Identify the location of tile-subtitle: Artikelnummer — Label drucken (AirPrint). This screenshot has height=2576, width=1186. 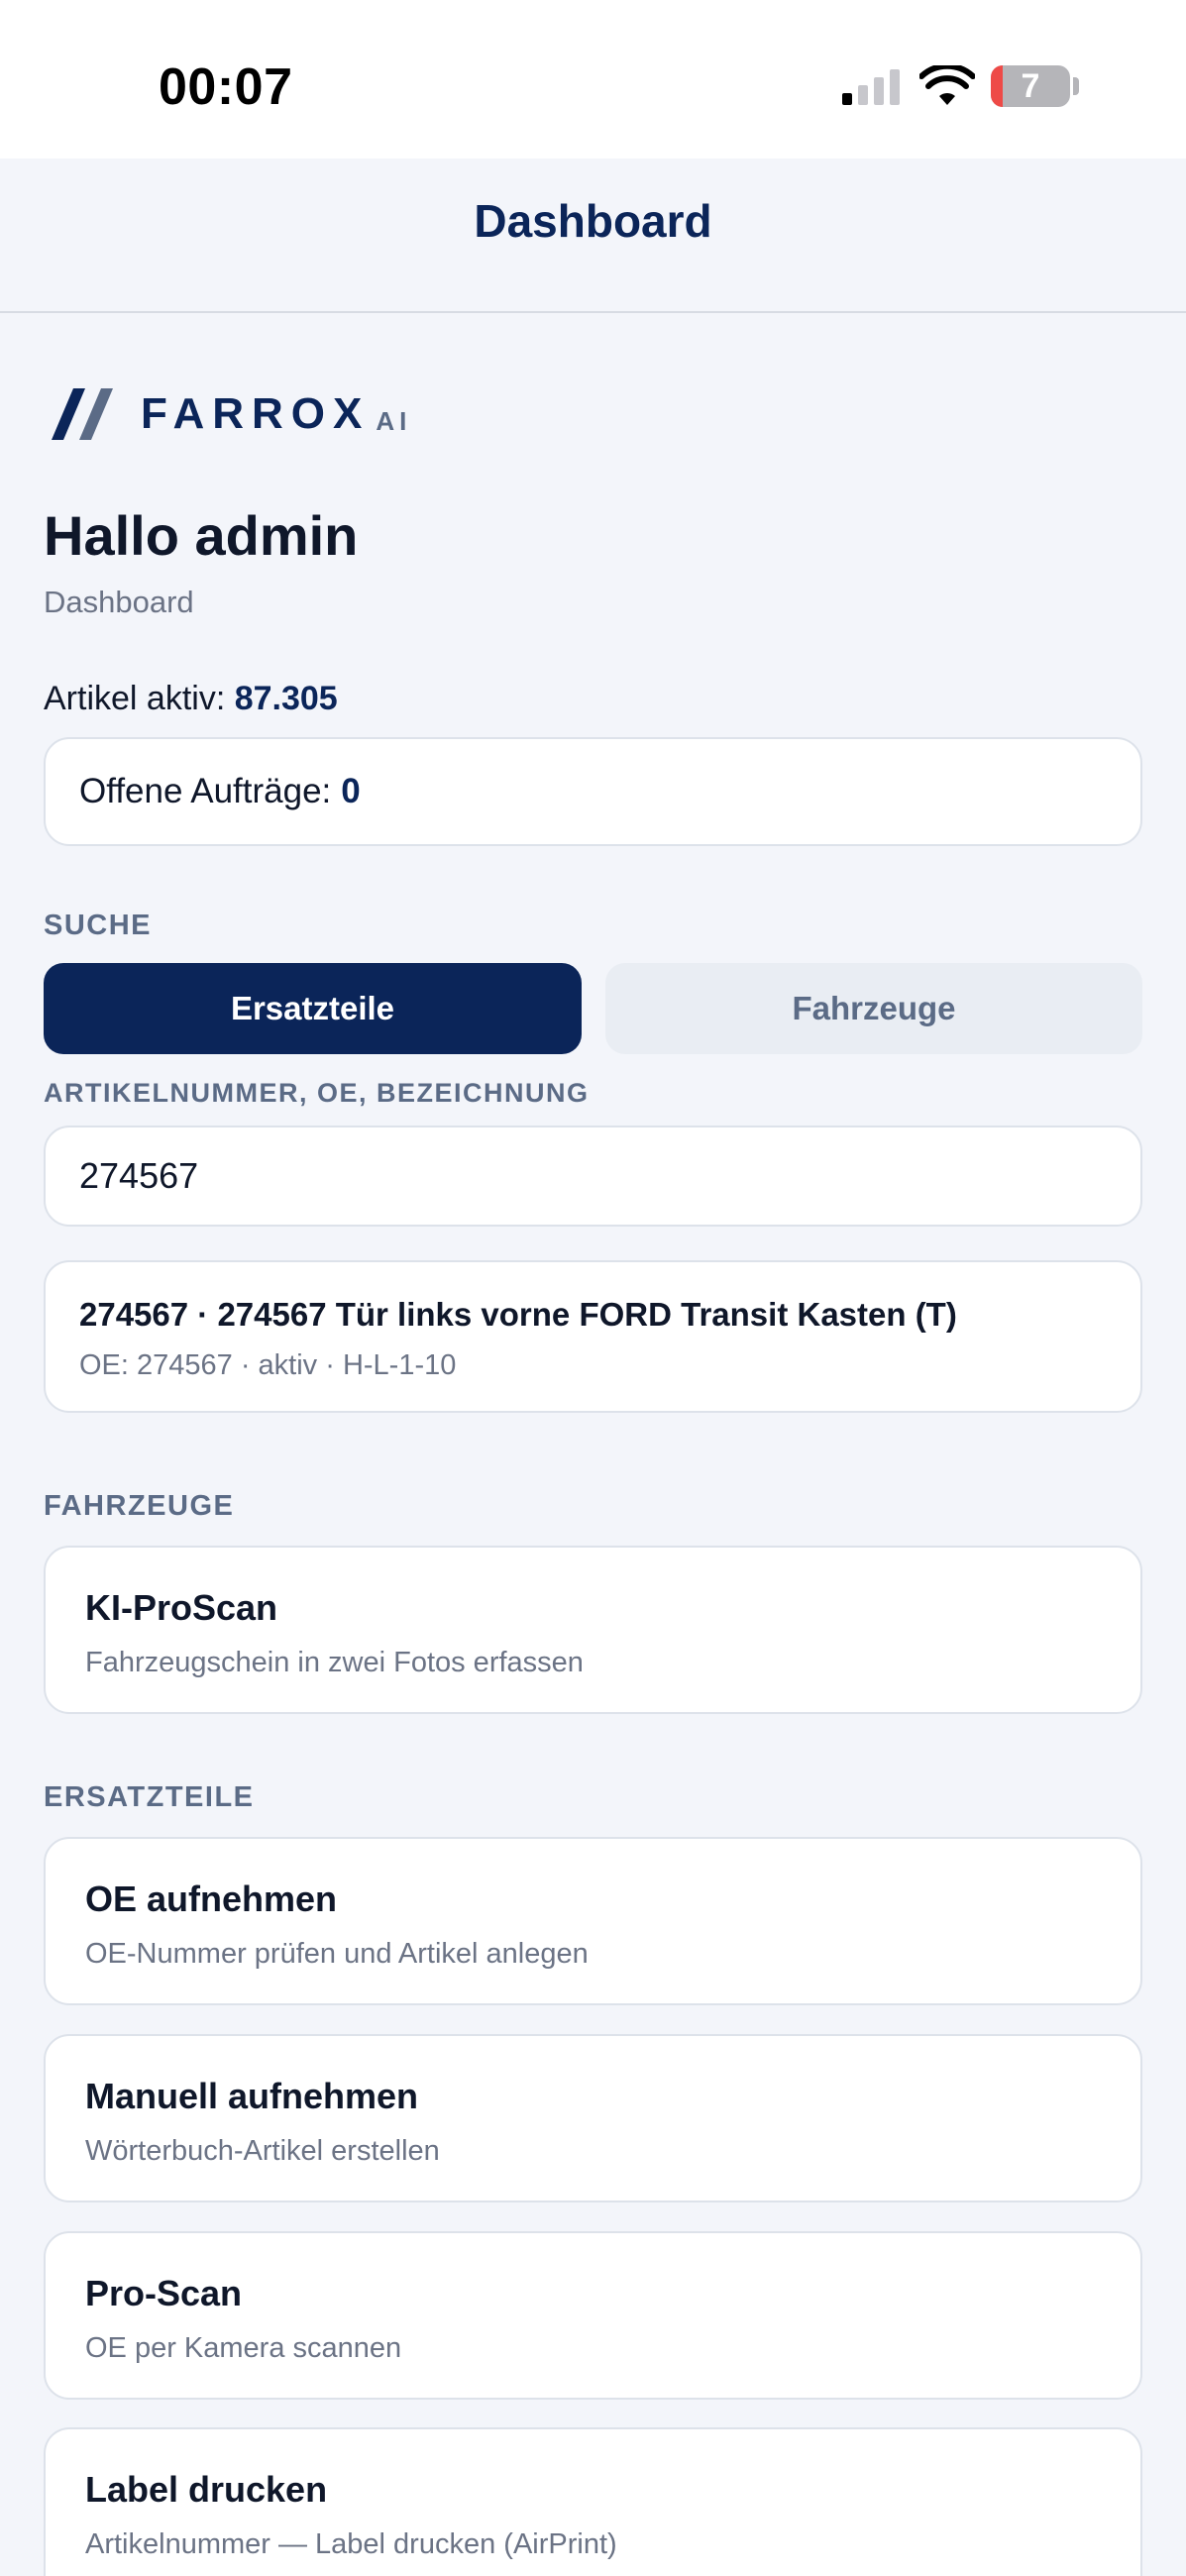
(351, 2544).